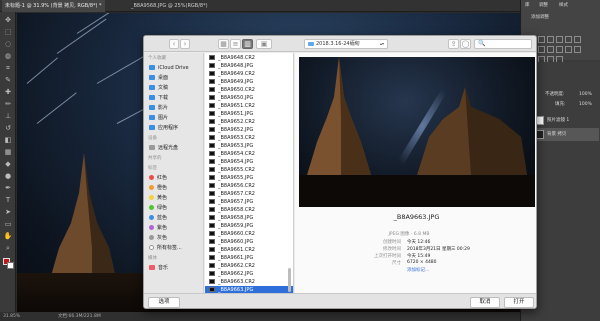 Image resolution: width=600 pixels, height=321 pixels. Describe the element at coordinates (53, 6) in the screenshot. I see `document-tab-active: 未标题-1 @ 31.9% (背景 拷贝, RGB/8*) *` at that location.